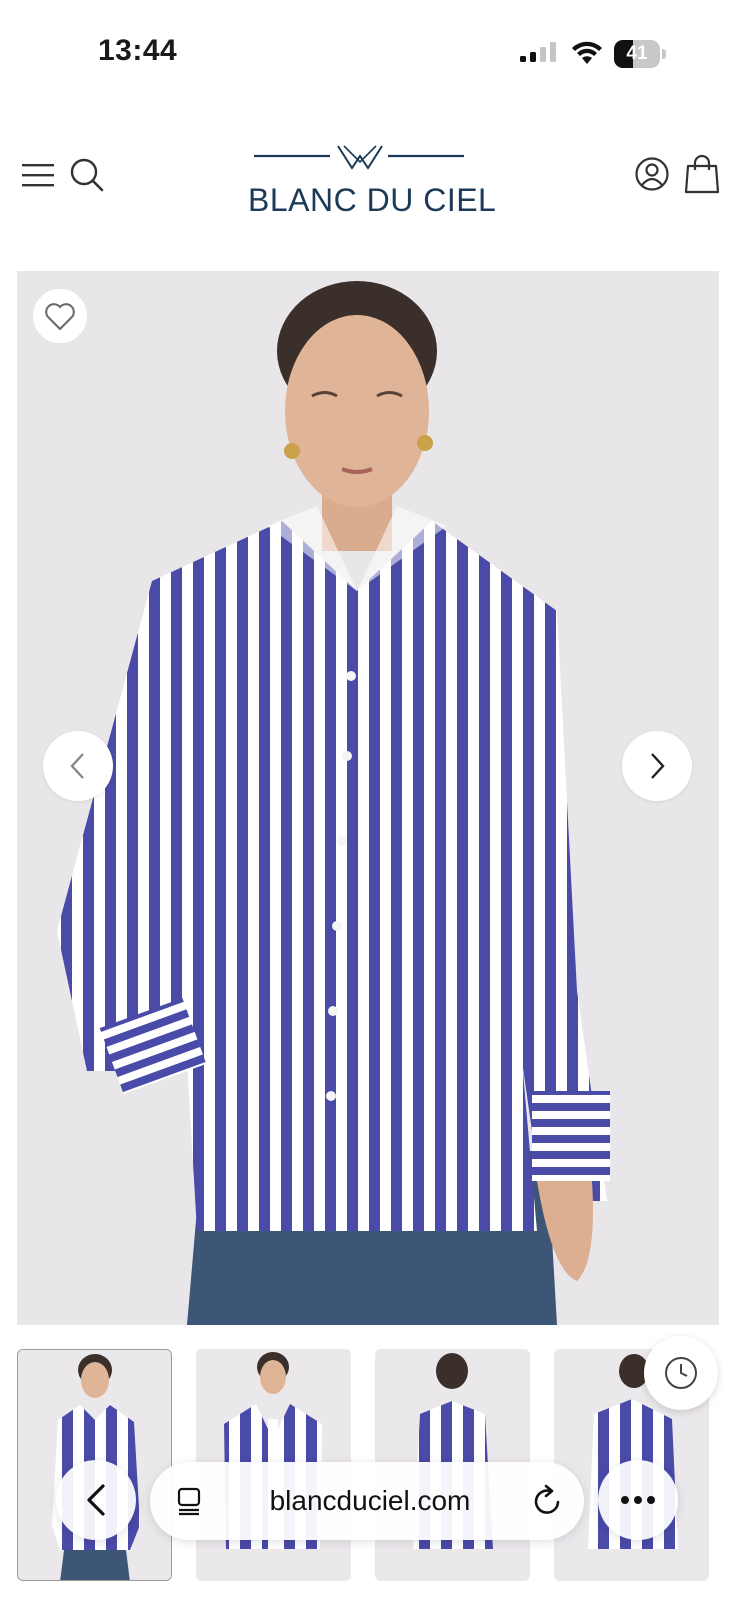 This screenshot has width=736, height=1600. Describe the element at coordinates (191, 1501) in the screenshot. I see `tabs-icon` at that location.